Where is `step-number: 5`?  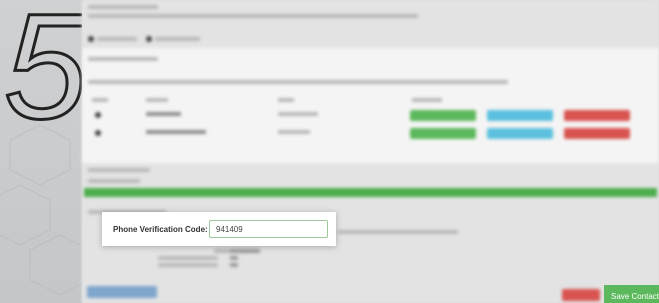 step-number: 5 is located at coordinates (43, 65).